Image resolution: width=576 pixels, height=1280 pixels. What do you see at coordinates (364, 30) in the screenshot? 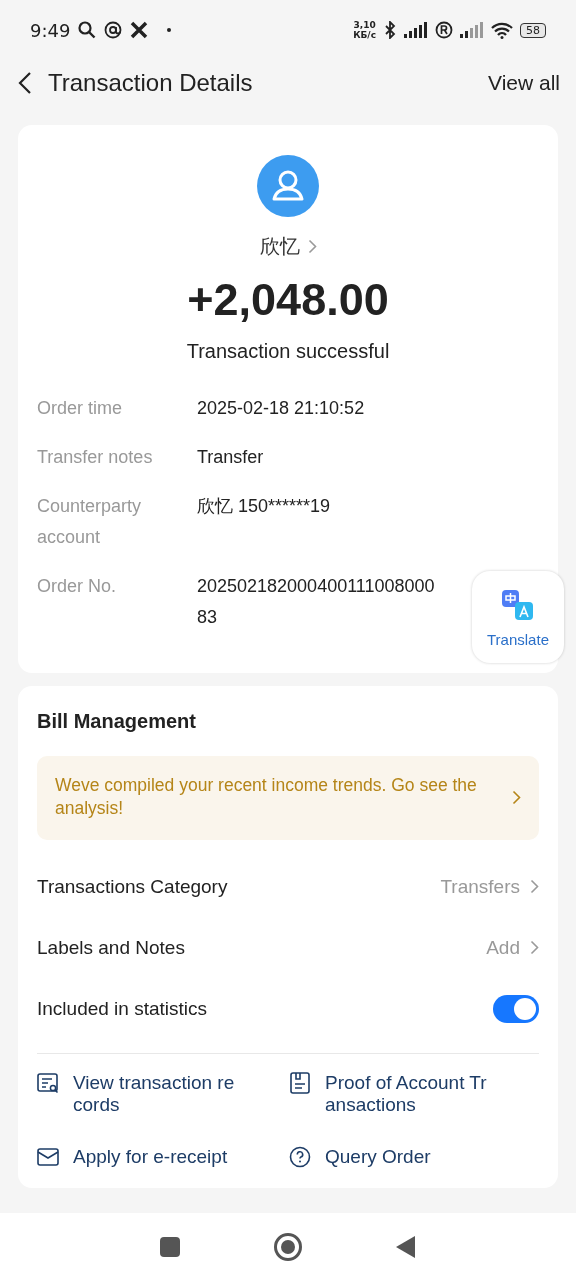
I see `network-speed: 3,10 КБ/с` at bounding box center [364, 30].